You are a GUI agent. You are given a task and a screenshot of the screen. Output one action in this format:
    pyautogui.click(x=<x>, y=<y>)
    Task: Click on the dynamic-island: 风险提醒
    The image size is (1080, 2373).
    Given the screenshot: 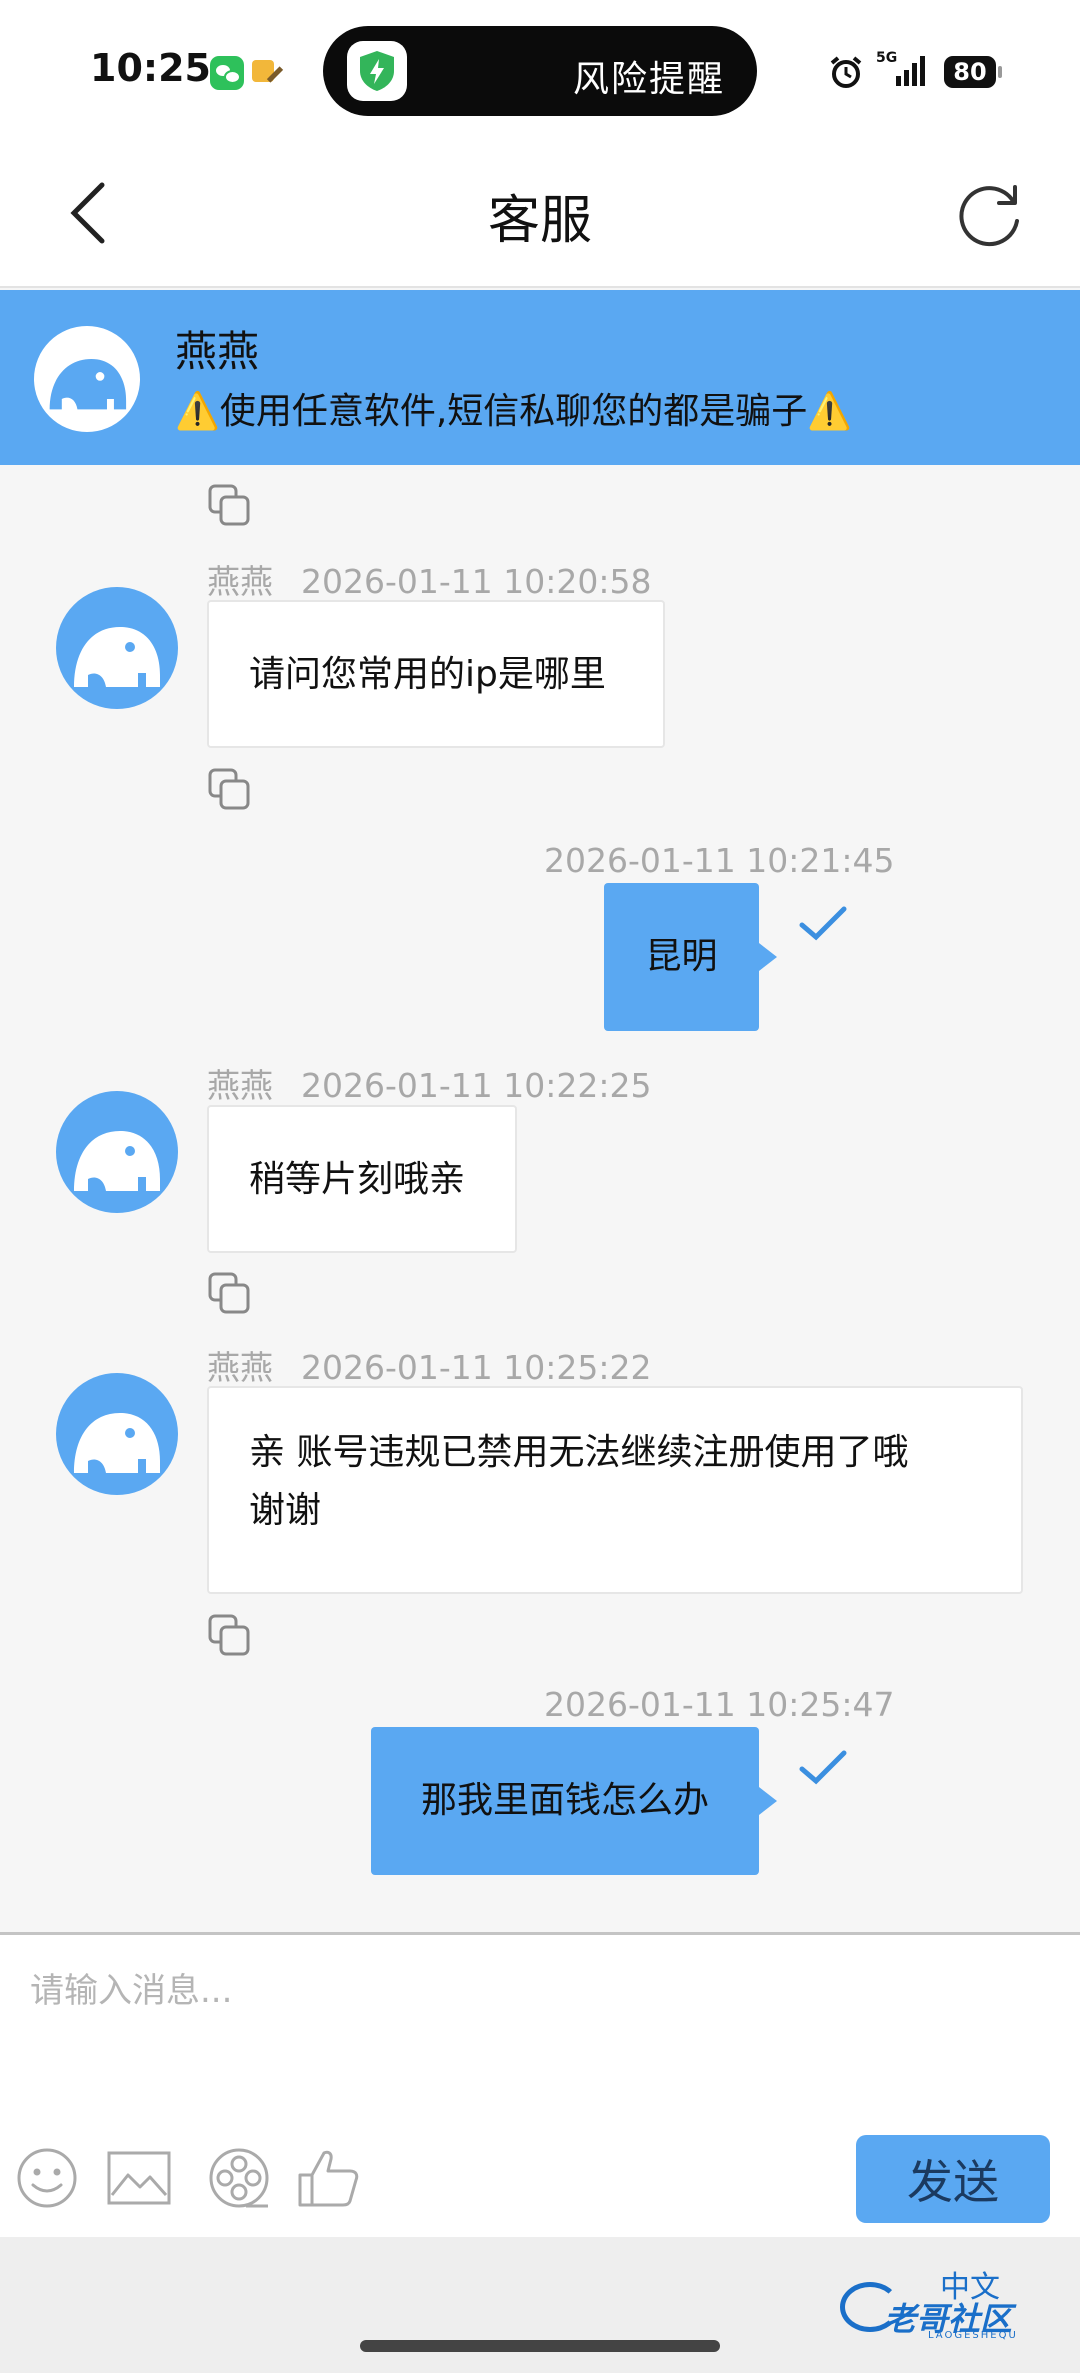 What is the action you would take?
    pyautogui.click(x=540, y=71)
    